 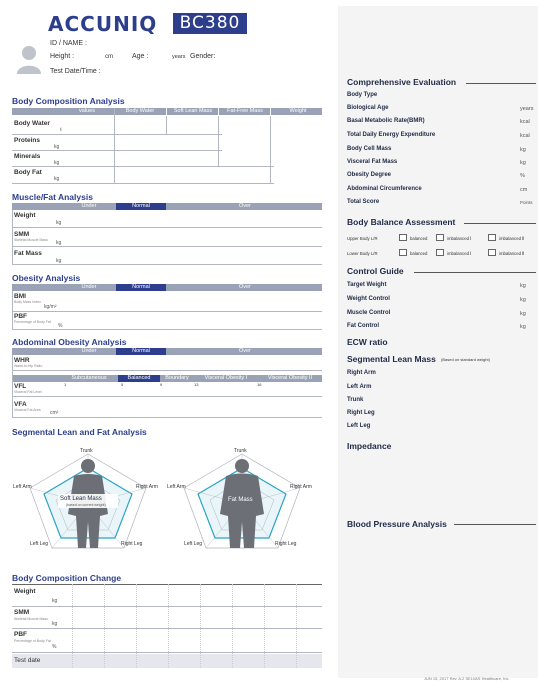 I want to click on change-row-unit: %, so click(x=54, y=647).